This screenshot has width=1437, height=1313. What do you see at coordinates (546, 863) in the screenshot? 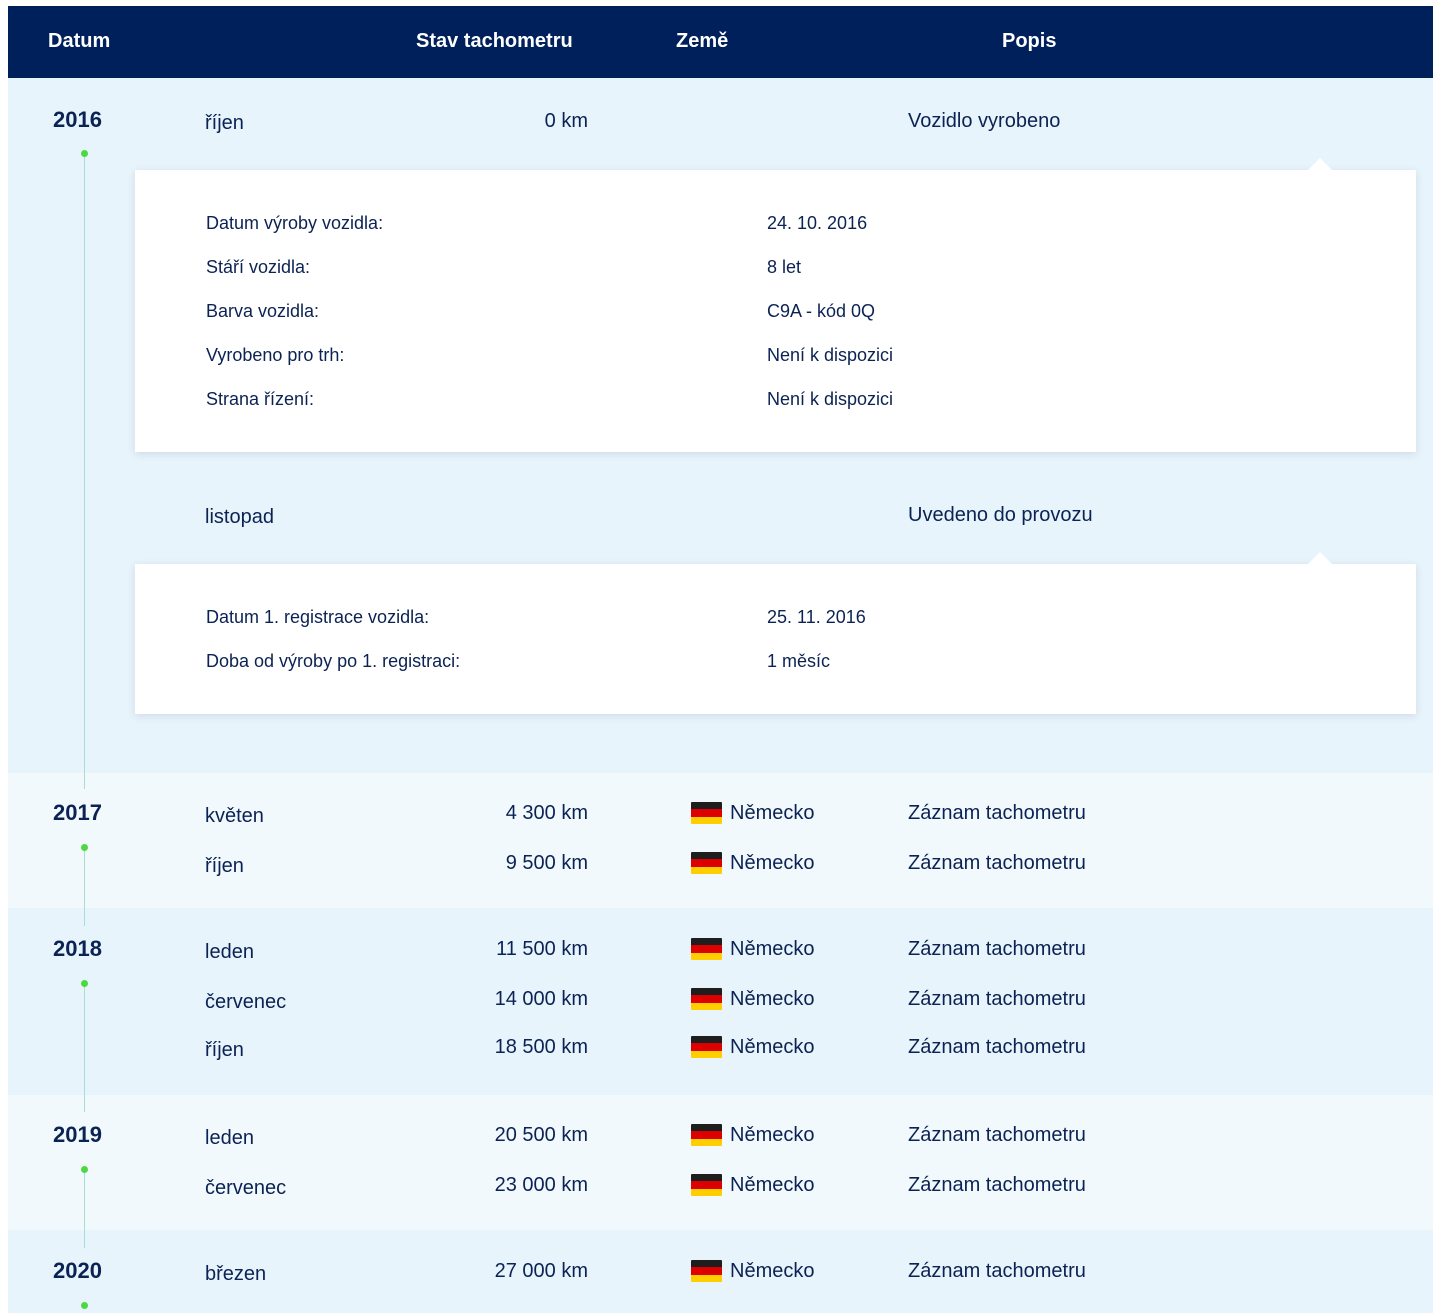
I see `row-odometer: 9 500 km` at bounding box center [546, 863].